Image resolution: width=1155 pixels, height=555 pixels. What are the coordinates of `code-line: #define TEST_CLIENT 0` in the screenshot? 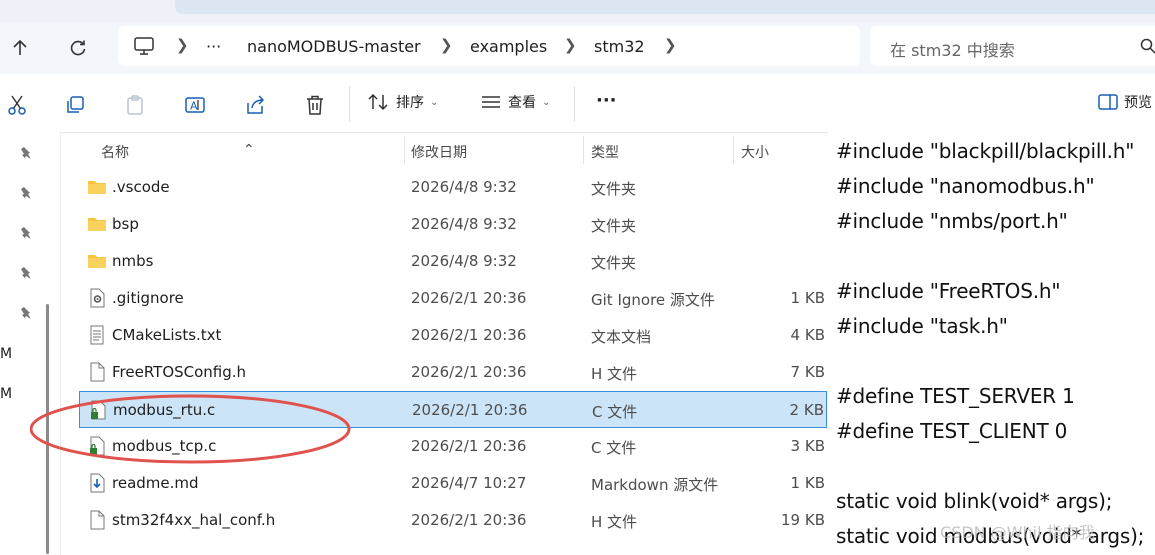 It's located at (952, 431).